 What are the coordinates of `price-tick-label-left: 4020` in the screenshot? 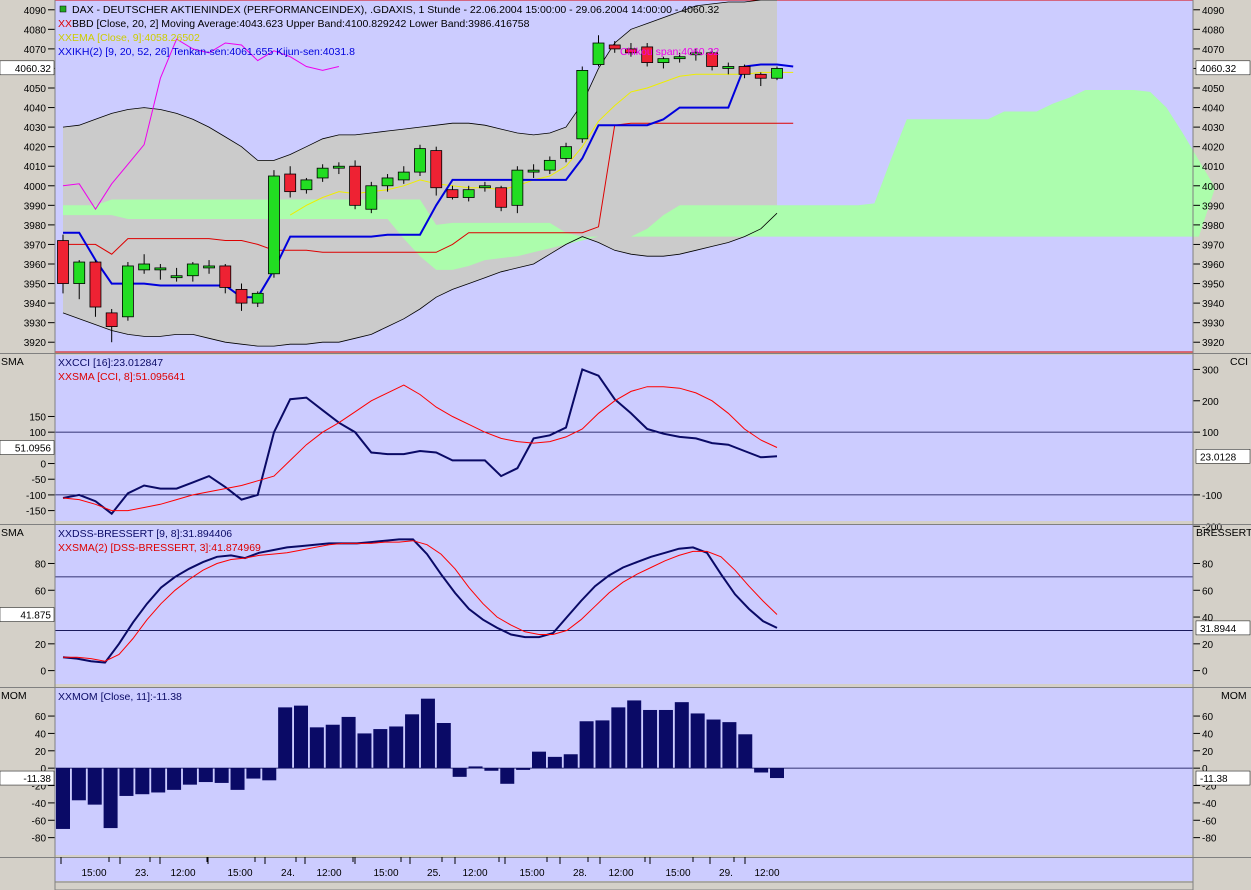 It's located at (35, 148).